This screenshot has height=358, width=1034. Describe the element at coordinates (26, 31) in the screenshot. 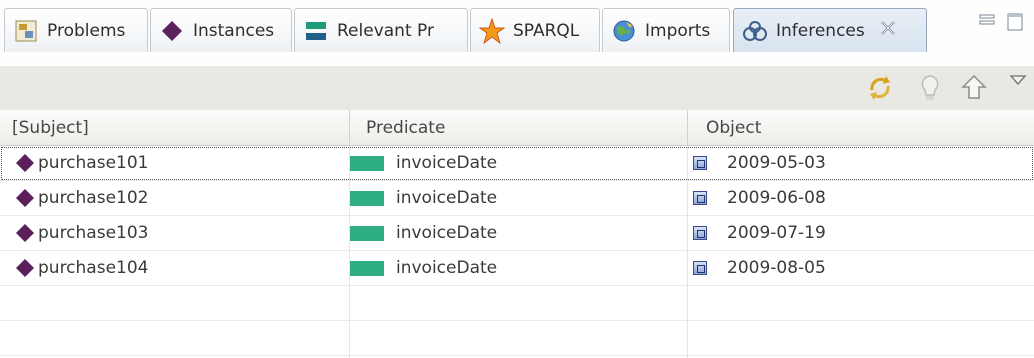

I see `problems-icon` at that location.